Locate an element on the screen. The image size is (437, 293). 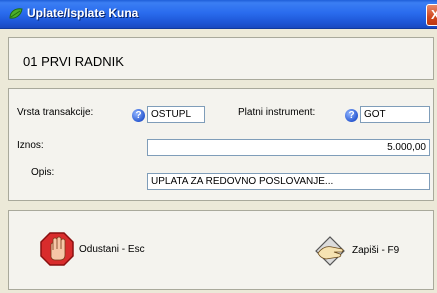
header-panel: 01 PRVI RADNIK is located at coordinates (221, 58).